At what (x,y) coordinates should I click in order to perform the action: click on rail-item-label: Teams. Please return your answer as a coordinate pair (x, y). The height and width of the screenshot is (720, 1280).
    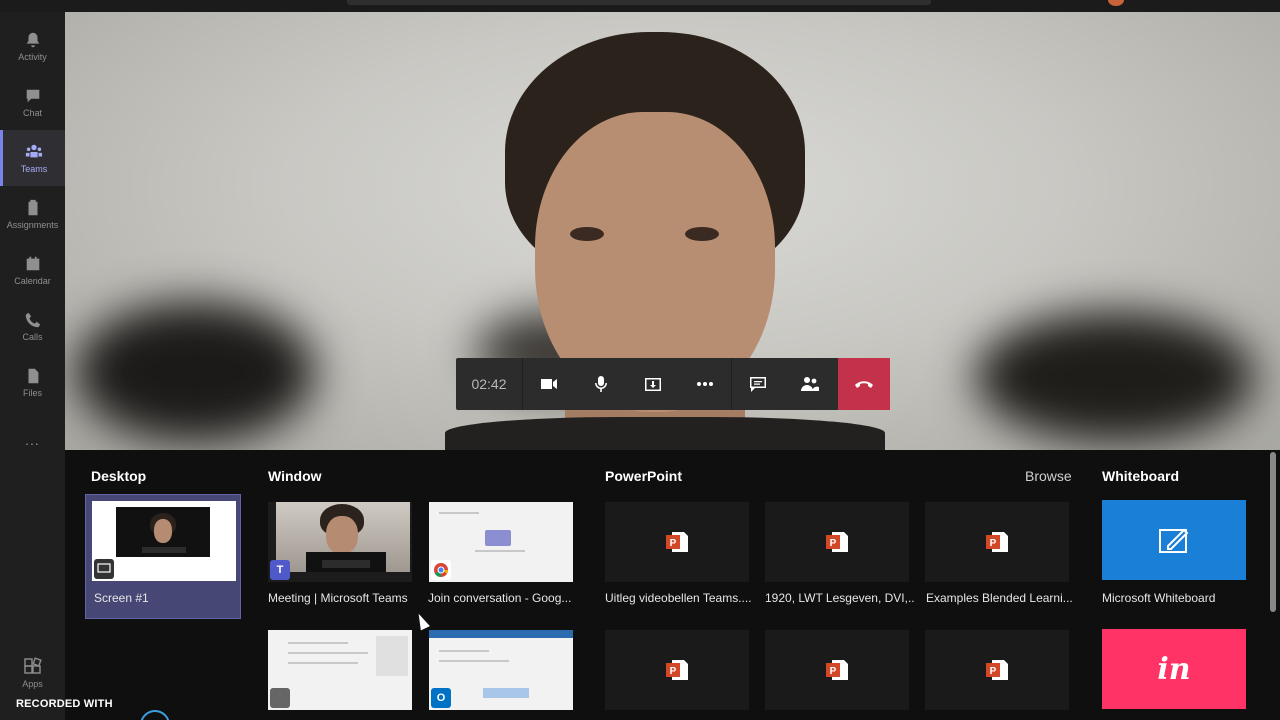
    Looking at the image, I should click on (34, 168).